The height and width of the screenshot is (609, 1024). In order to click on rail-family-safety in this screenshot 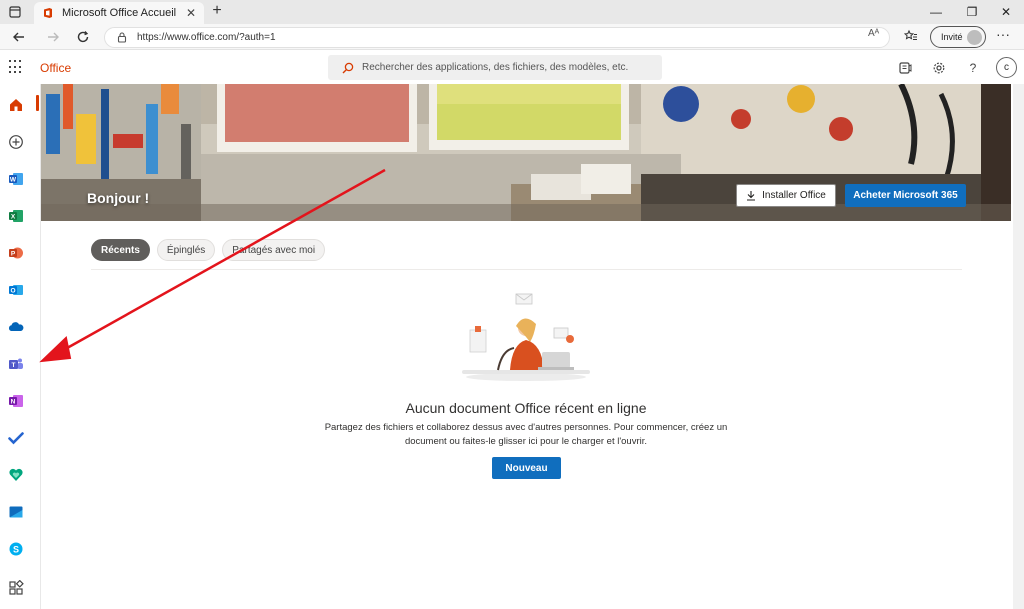, I will do `click(16, 475)`.